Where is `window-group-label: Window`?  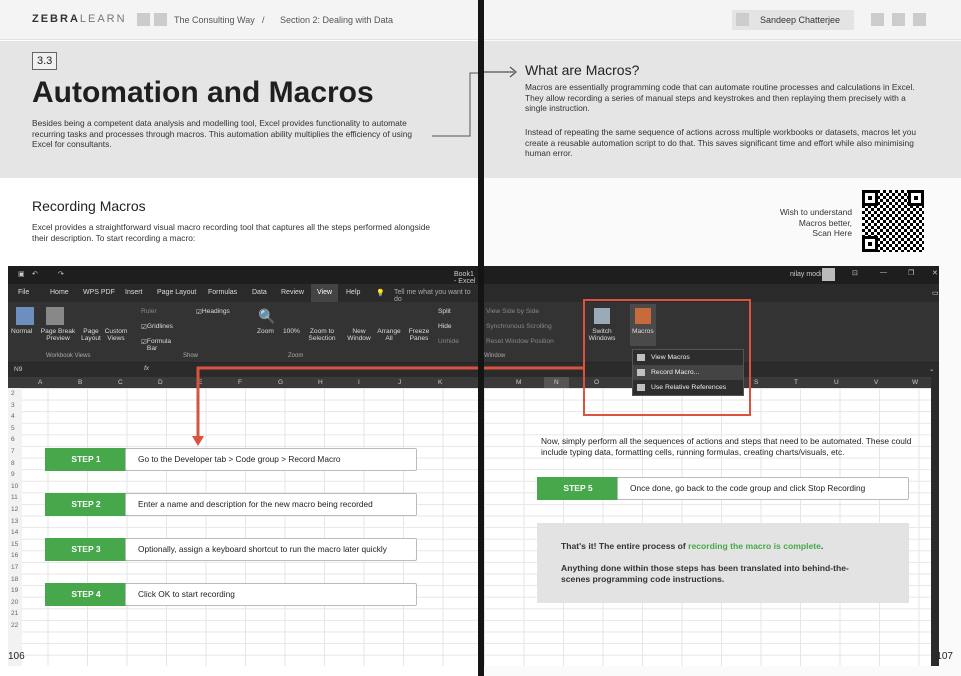
window-group-label: Window is located at coordinates (495, 356).